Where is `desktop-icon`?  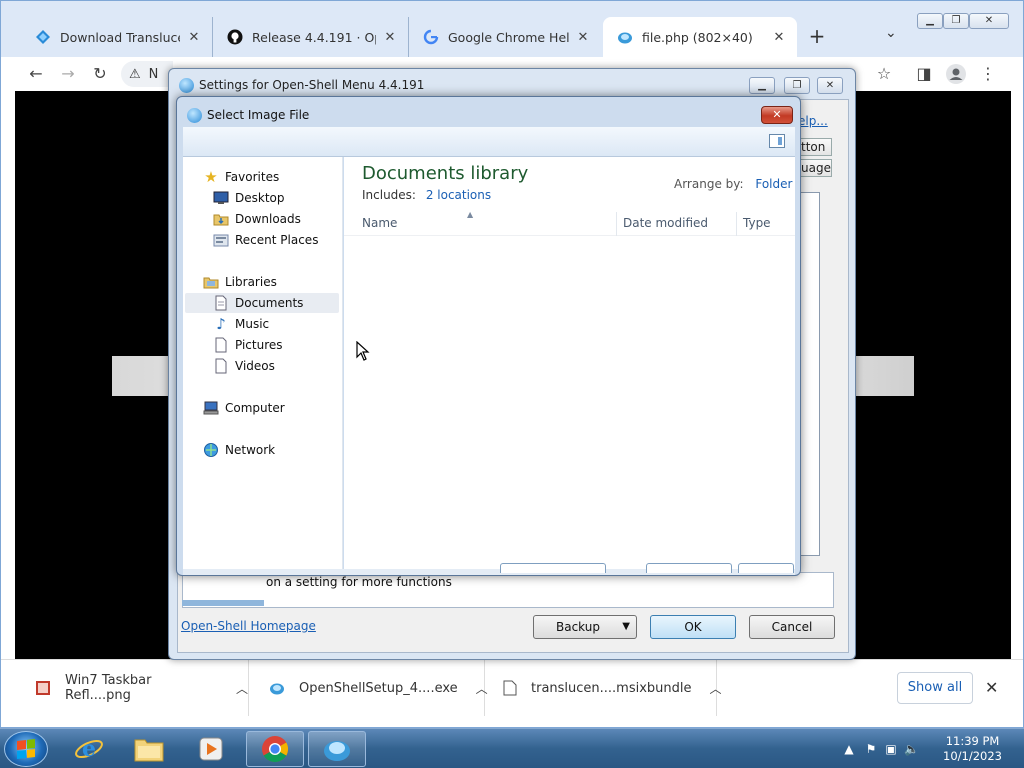
desktop-icon is located at coordinates (221, 198).